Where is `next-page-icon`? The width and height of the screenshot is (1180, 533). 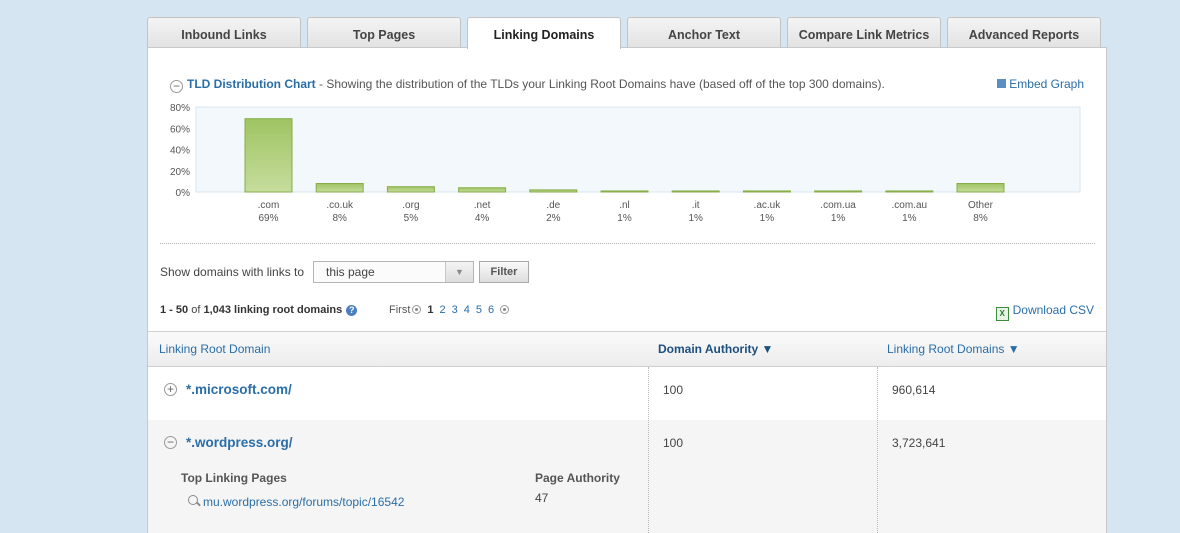
next-page-icon is located at coordinates (505, 309).